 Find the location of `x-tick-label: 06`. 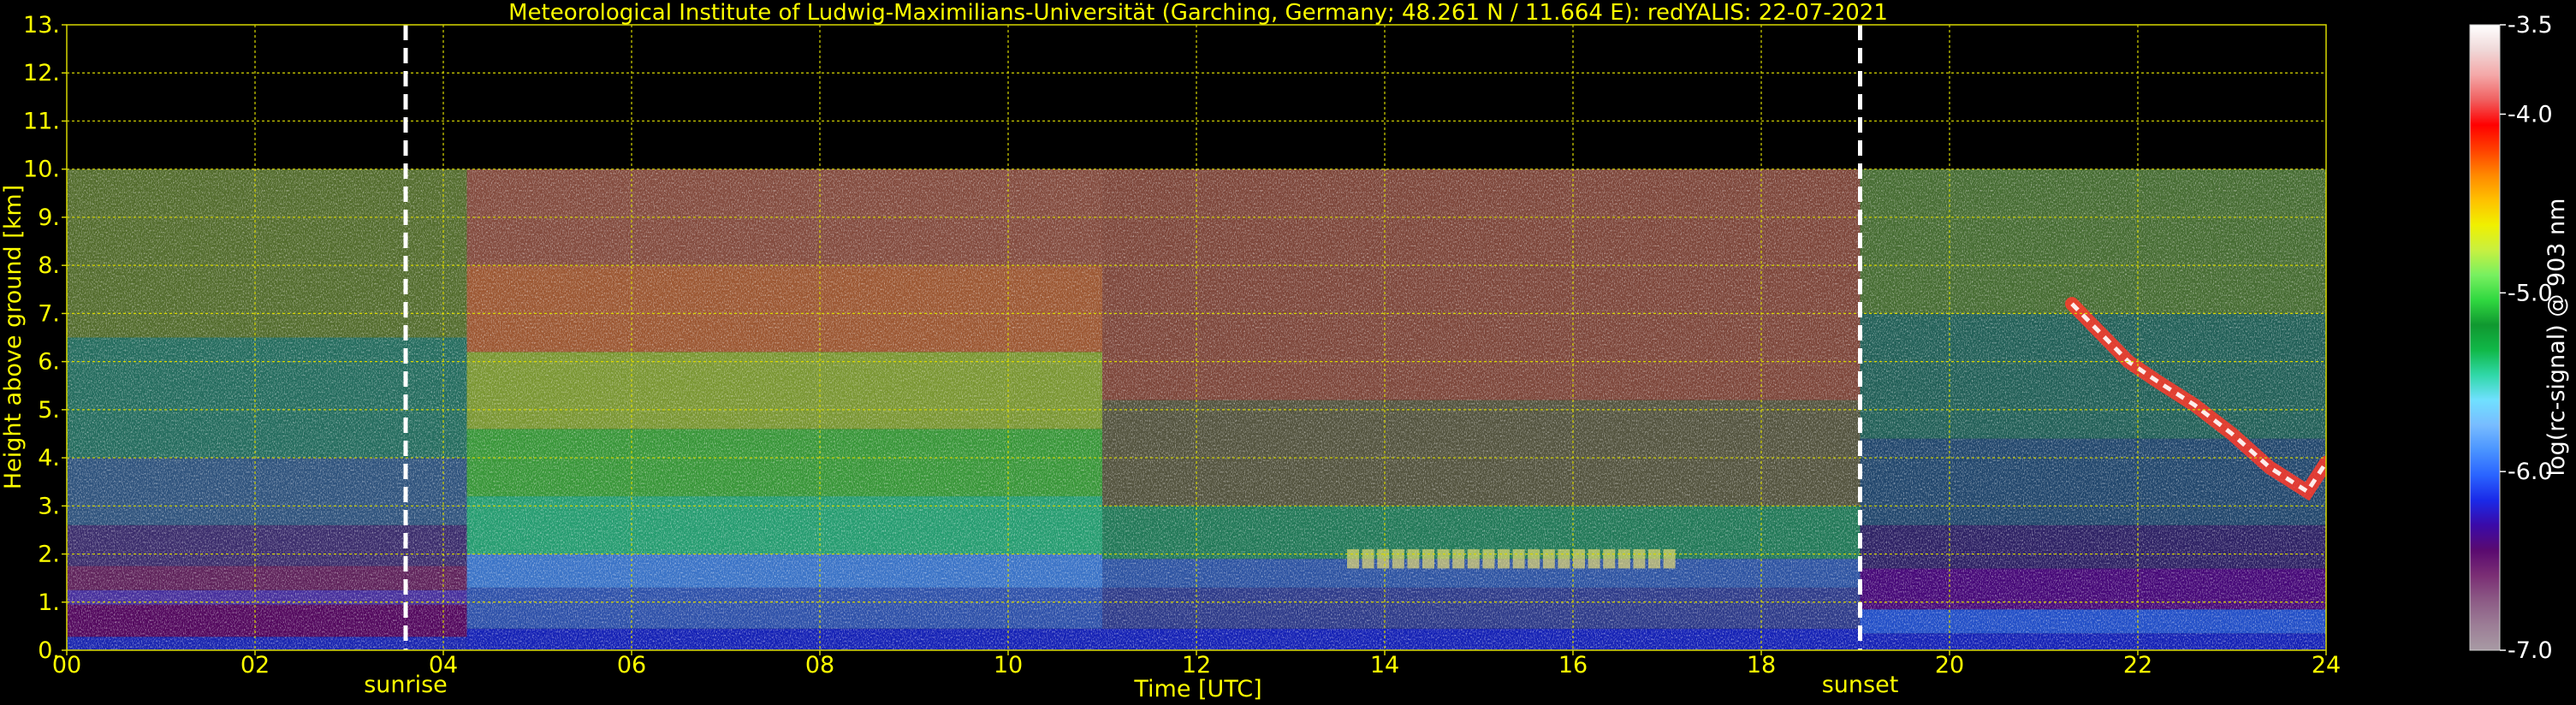

x-tick-label: 06 is located at coordinates (631, 665).